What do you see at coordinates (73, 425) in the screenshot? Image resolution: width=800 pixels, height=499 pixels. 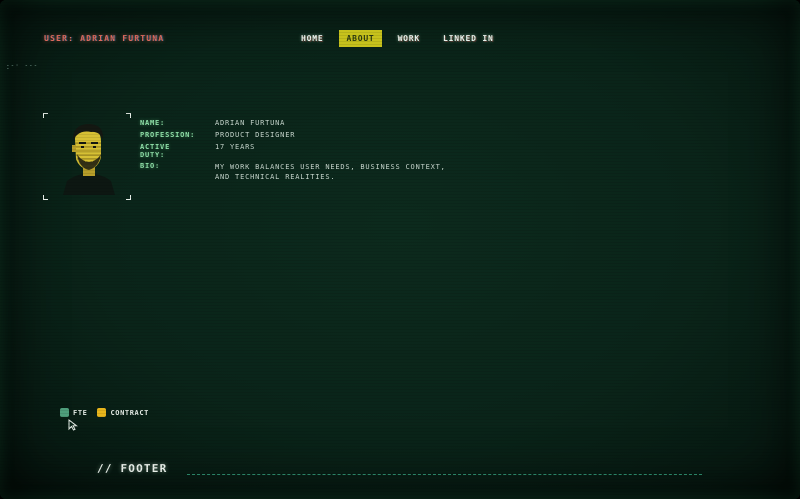 I see `mouse-cursor-icon` at bounding box center [73, 425].